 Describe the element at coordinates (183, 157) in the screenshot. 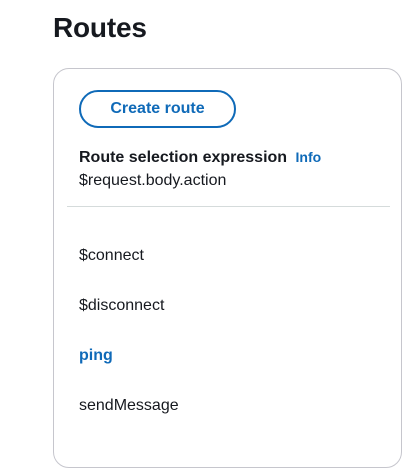

I see `route-selection-label: Route selection expression` at that location.